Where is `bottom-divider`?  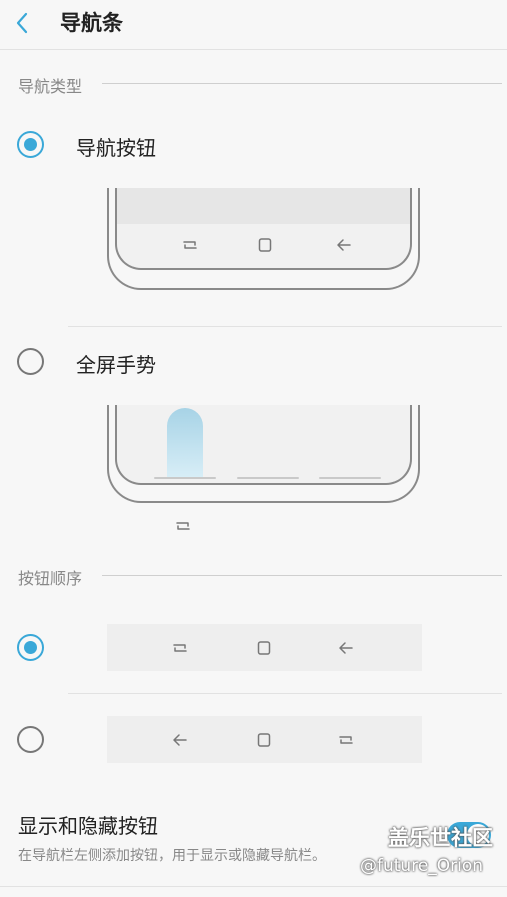 bottom-divider is located at coordinates (253, 886).